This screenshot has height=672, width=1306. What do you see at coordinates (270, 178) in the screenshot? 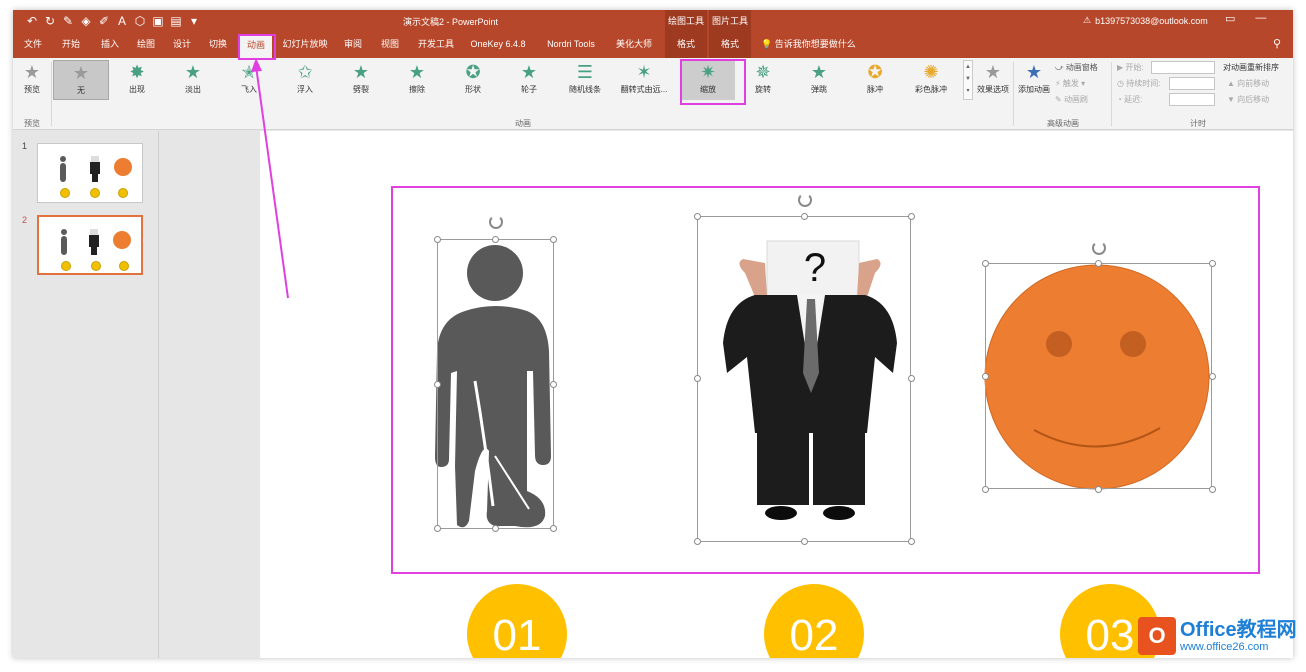
I see `annotation-arrow` at bounding box center [270, 178].